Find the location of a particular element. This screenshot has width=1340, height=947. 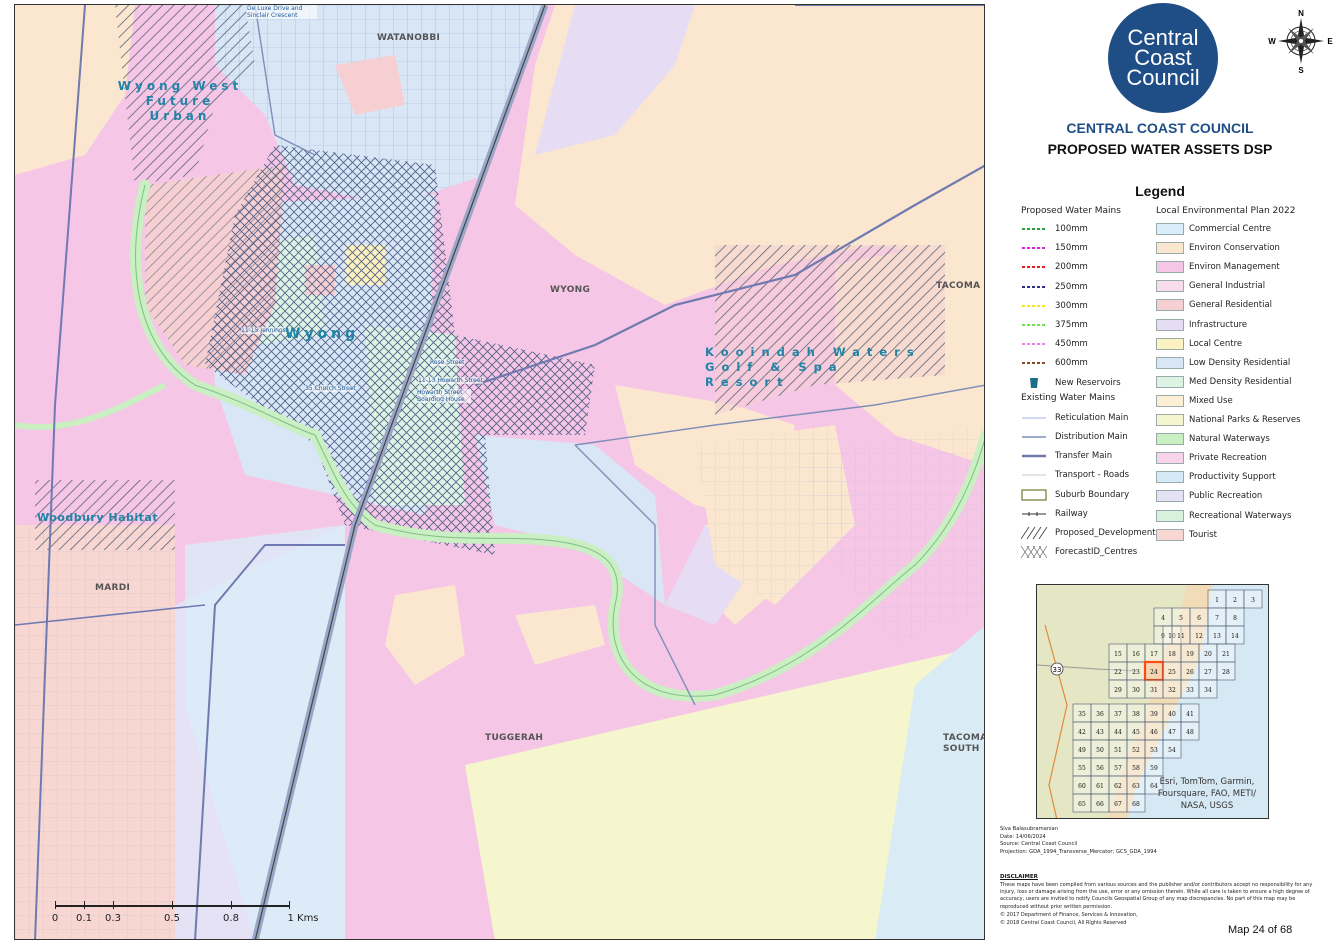

legend-item: Transport - Roads is located at coordinates (1075, 475).